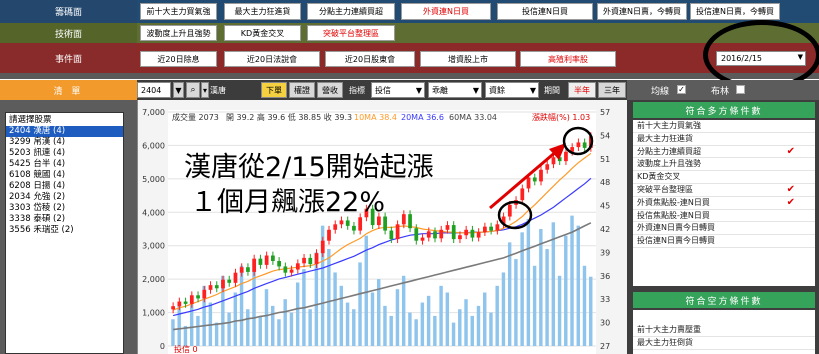 This screenshot has height=354, width=819. What do you see at coordinates (186, 349) in the screenshot?
I see `bottom-indicator-label: 投信 0` at bounding box center [186, 349].